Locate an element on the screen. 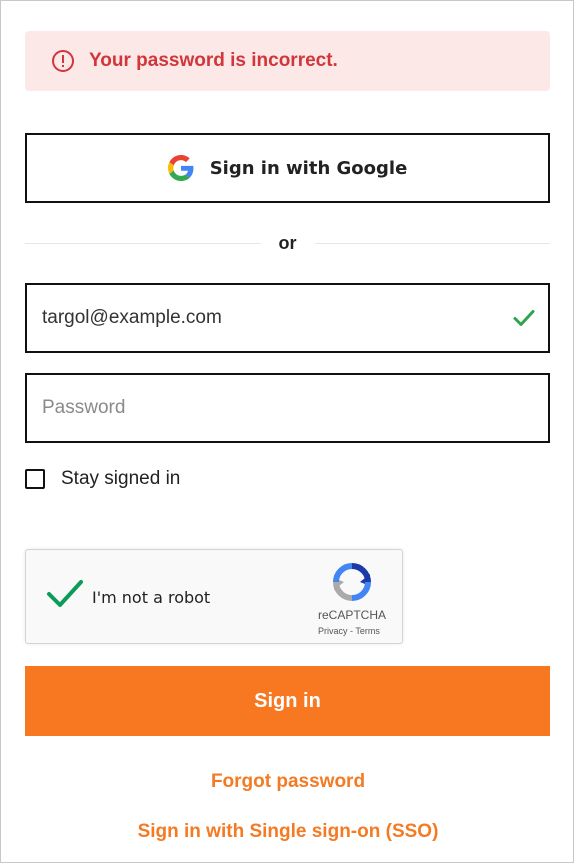  forgot-password-link: Forgot password is located at coordinates (287, 782).